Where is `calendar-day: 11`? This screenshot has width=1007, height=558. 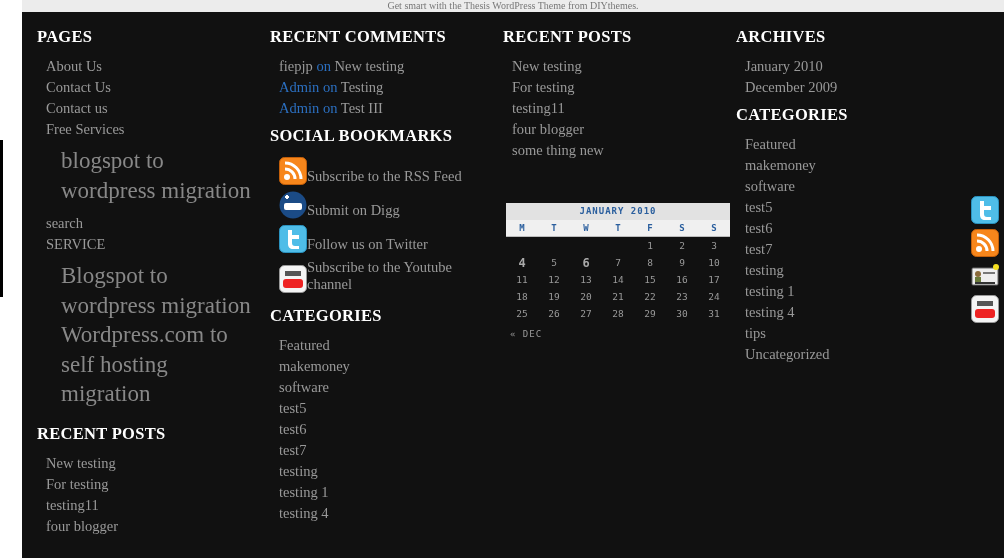
calendar-day: 11 is located at coordinates (522, 280).